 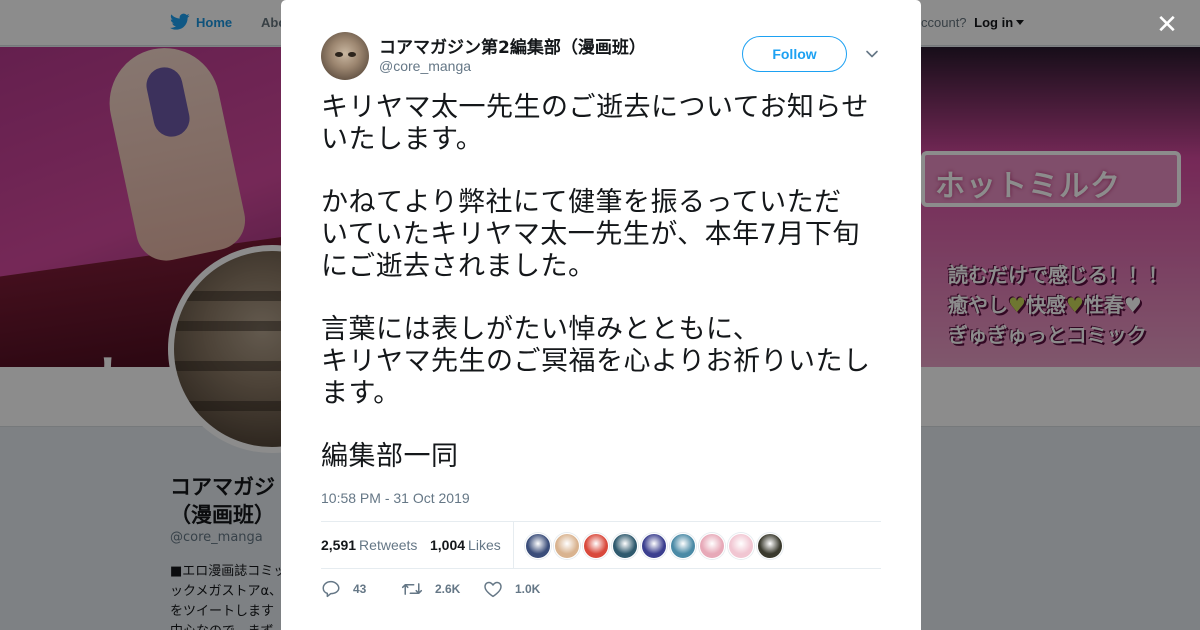 I want to click on heart-icon, so click(x=493, y=589).